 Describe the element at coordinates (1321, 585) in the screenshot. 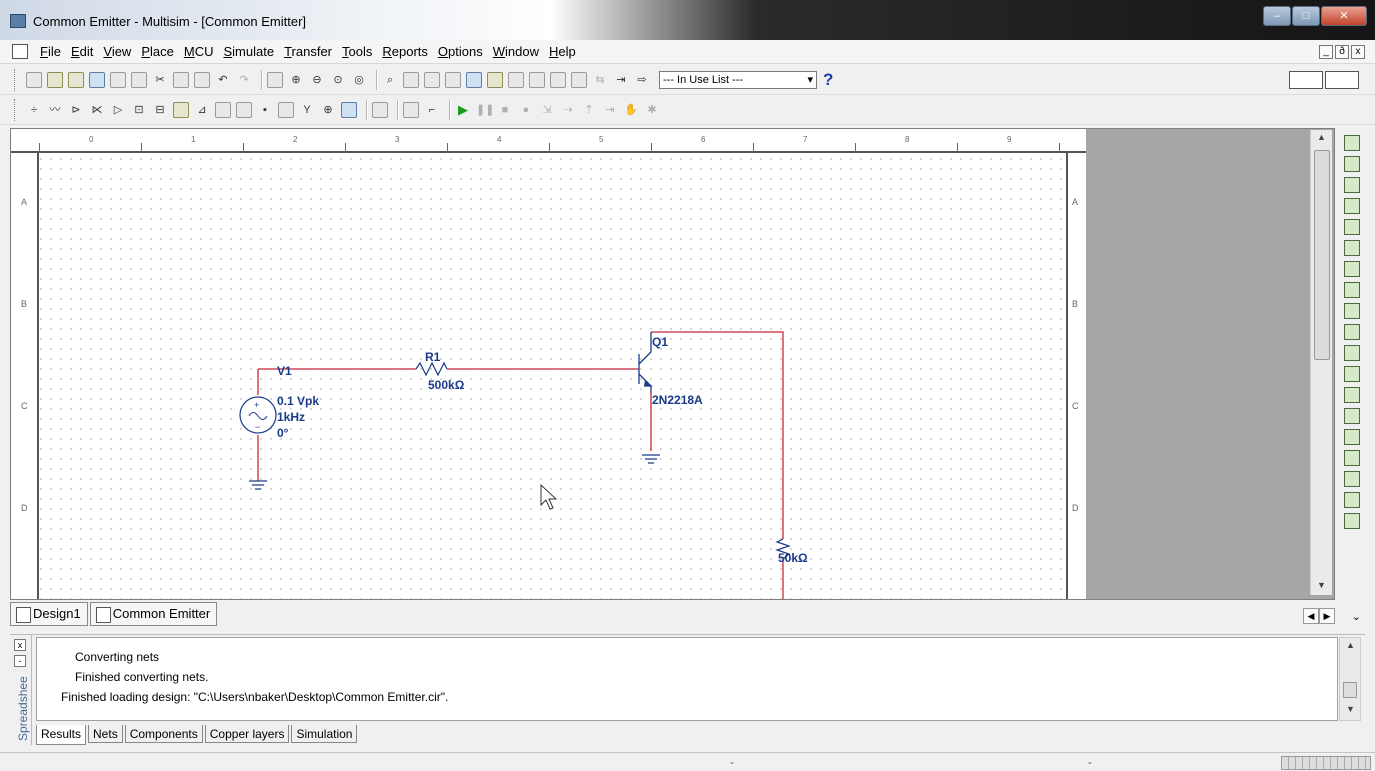

I see `scroll-down-icon: ▼` at that location.